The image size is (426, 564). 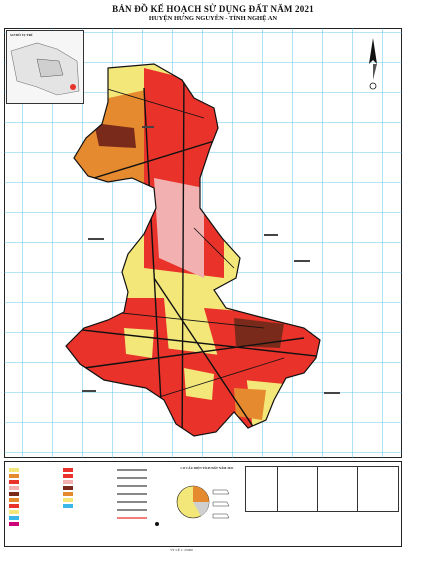 What do you see at coordinates (84, 497) in the screenshot?
I see `land-use-legend` at bounding box center [84, 497].